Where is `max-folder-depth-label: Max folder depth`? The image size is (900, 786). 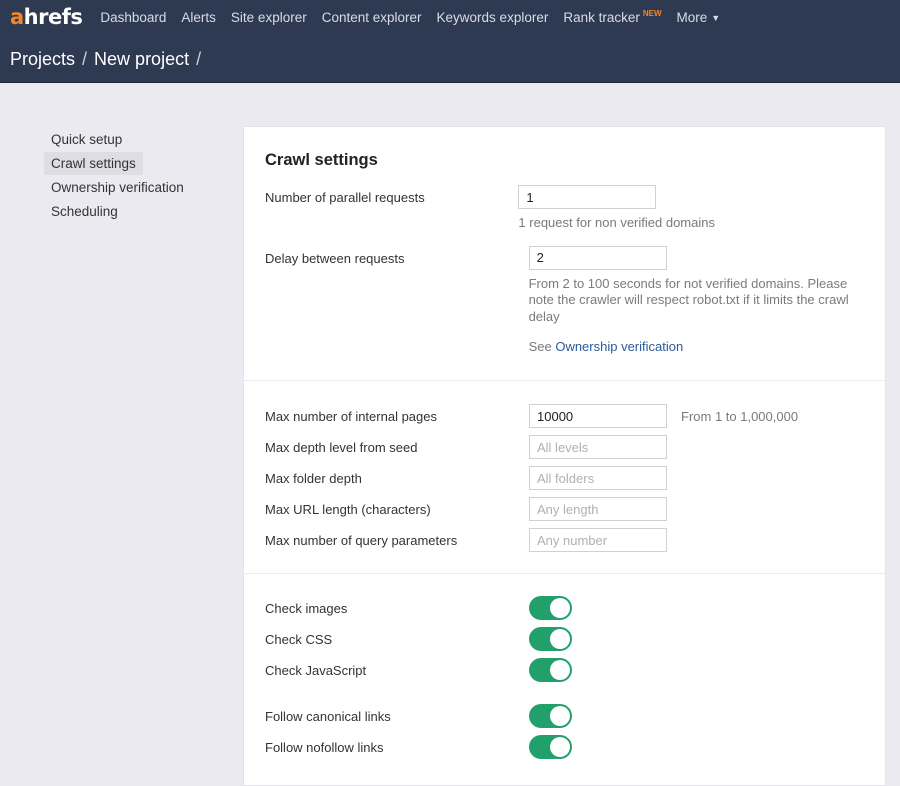
max-folder-depth-label: Max folder depth is located at coordinates (313, 478).